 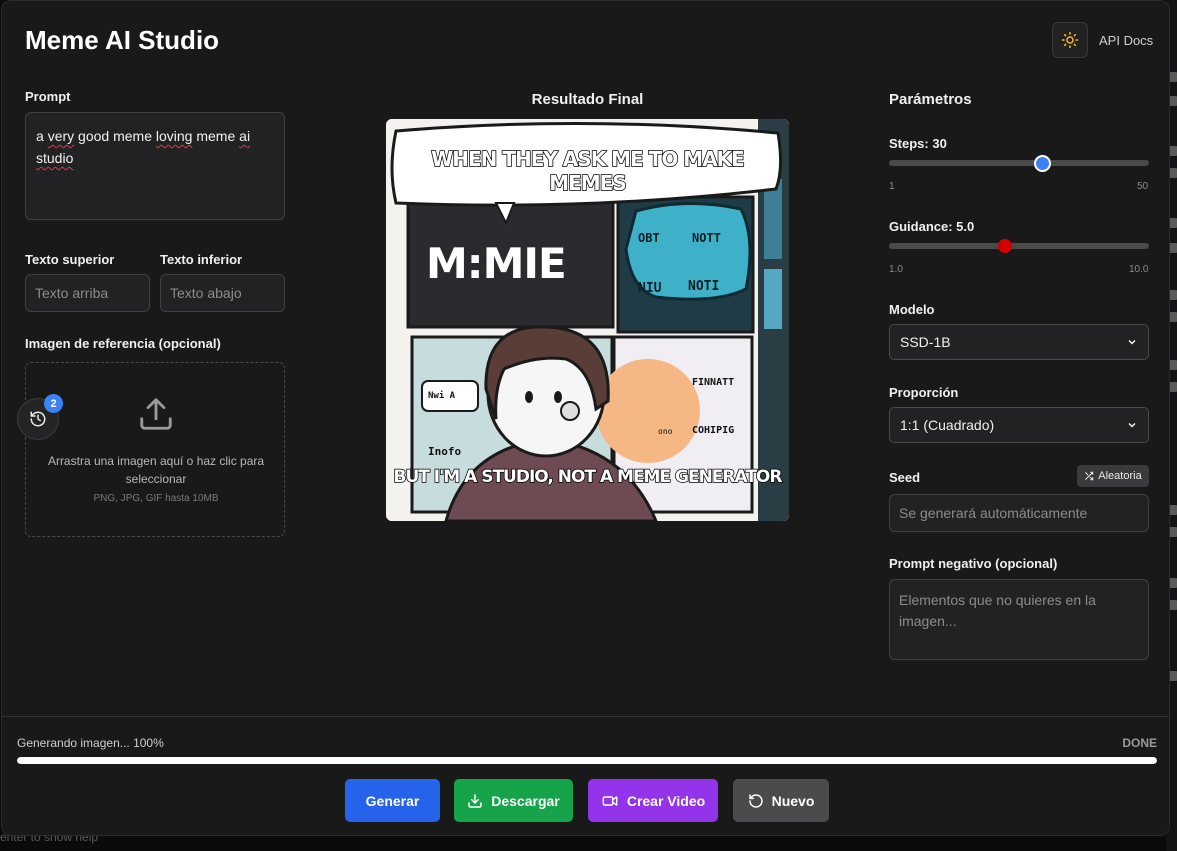 What do you see at coordinates (973, 563) in the screenshot?
I see `negative-prompt-label: Prompt negativo (opcional)` at bounding box center [973, 563].